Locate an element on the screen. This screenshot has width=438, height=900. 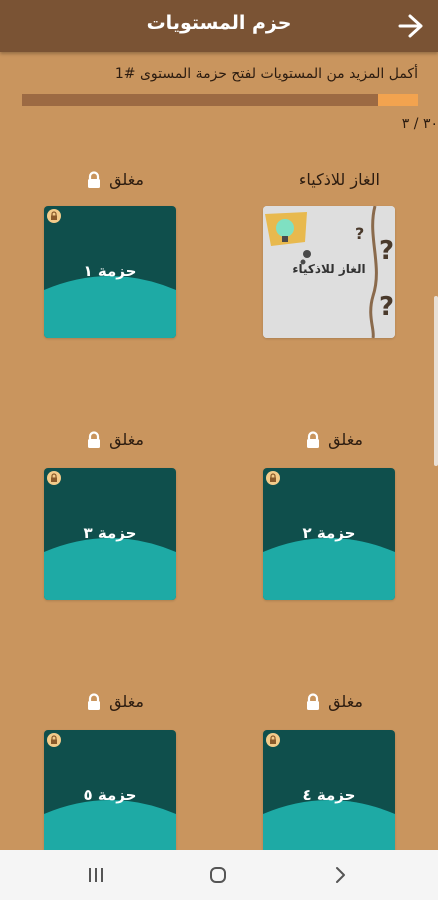
app-bar: حزم المستويات is located at coordinates (219, 26).